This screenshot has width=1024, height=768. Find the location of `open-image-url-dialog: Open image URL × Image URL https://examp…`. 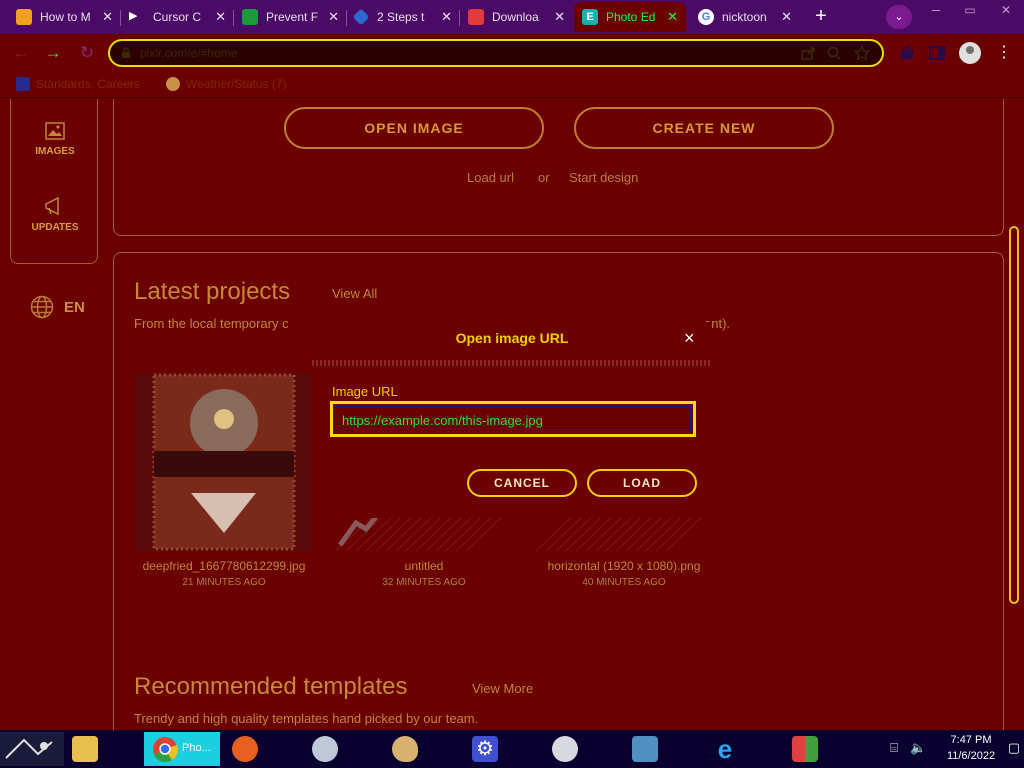

open-image-url-dialog: Open image URL × Image URL https://examp… is located at coordinates (512, 420).